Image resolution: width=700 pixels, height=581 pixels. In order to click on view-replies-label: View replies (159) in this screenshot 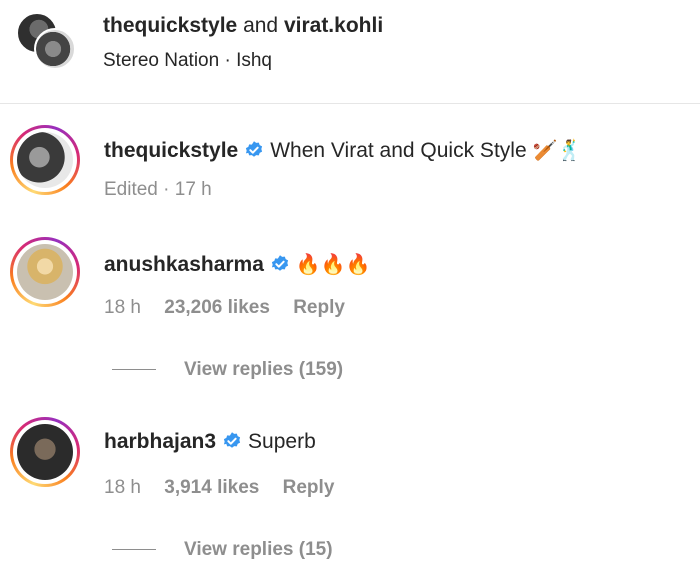, I will do `click(264, 369)`.